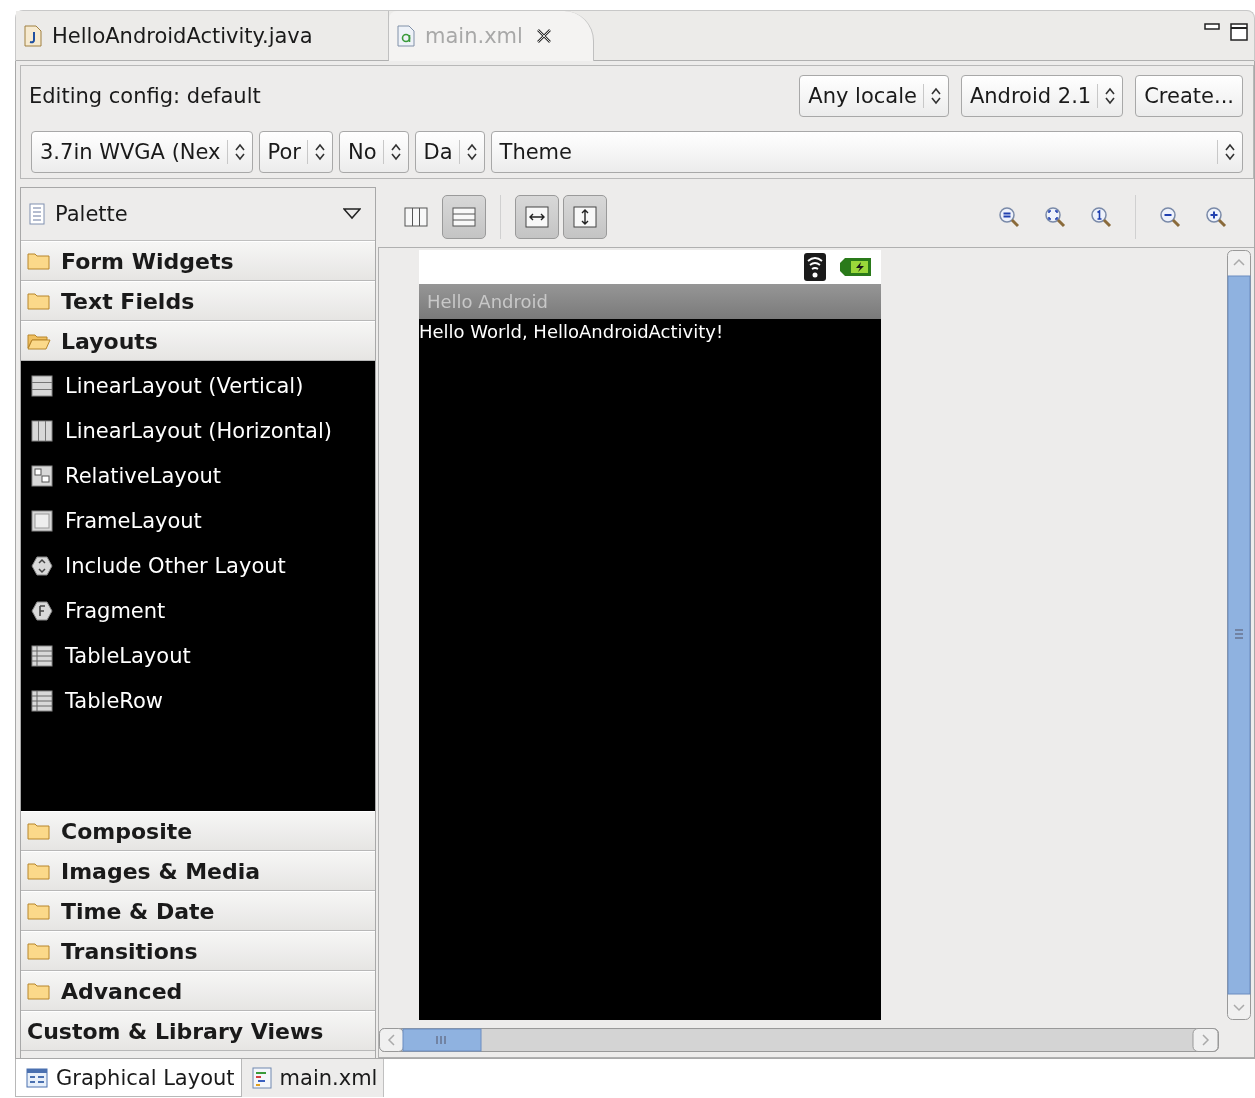 This screenshot has height=1098, width=1255. What do you see at coordinates (198, 475) in the screenshot?
I see `palette-item: RelativeLayout` at bounding box center [198, 475].